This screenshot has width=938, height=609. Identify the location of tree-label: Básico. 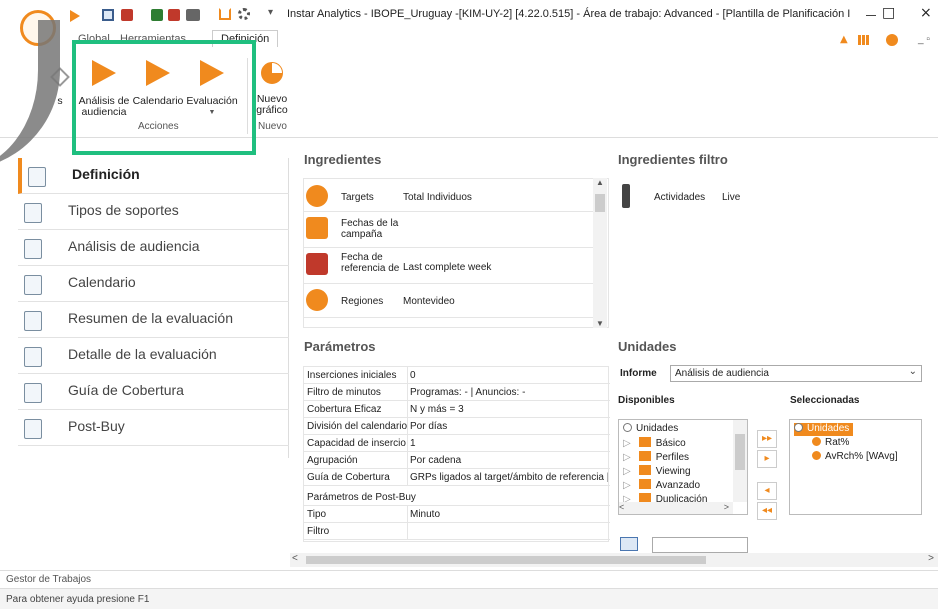
(670, 443).